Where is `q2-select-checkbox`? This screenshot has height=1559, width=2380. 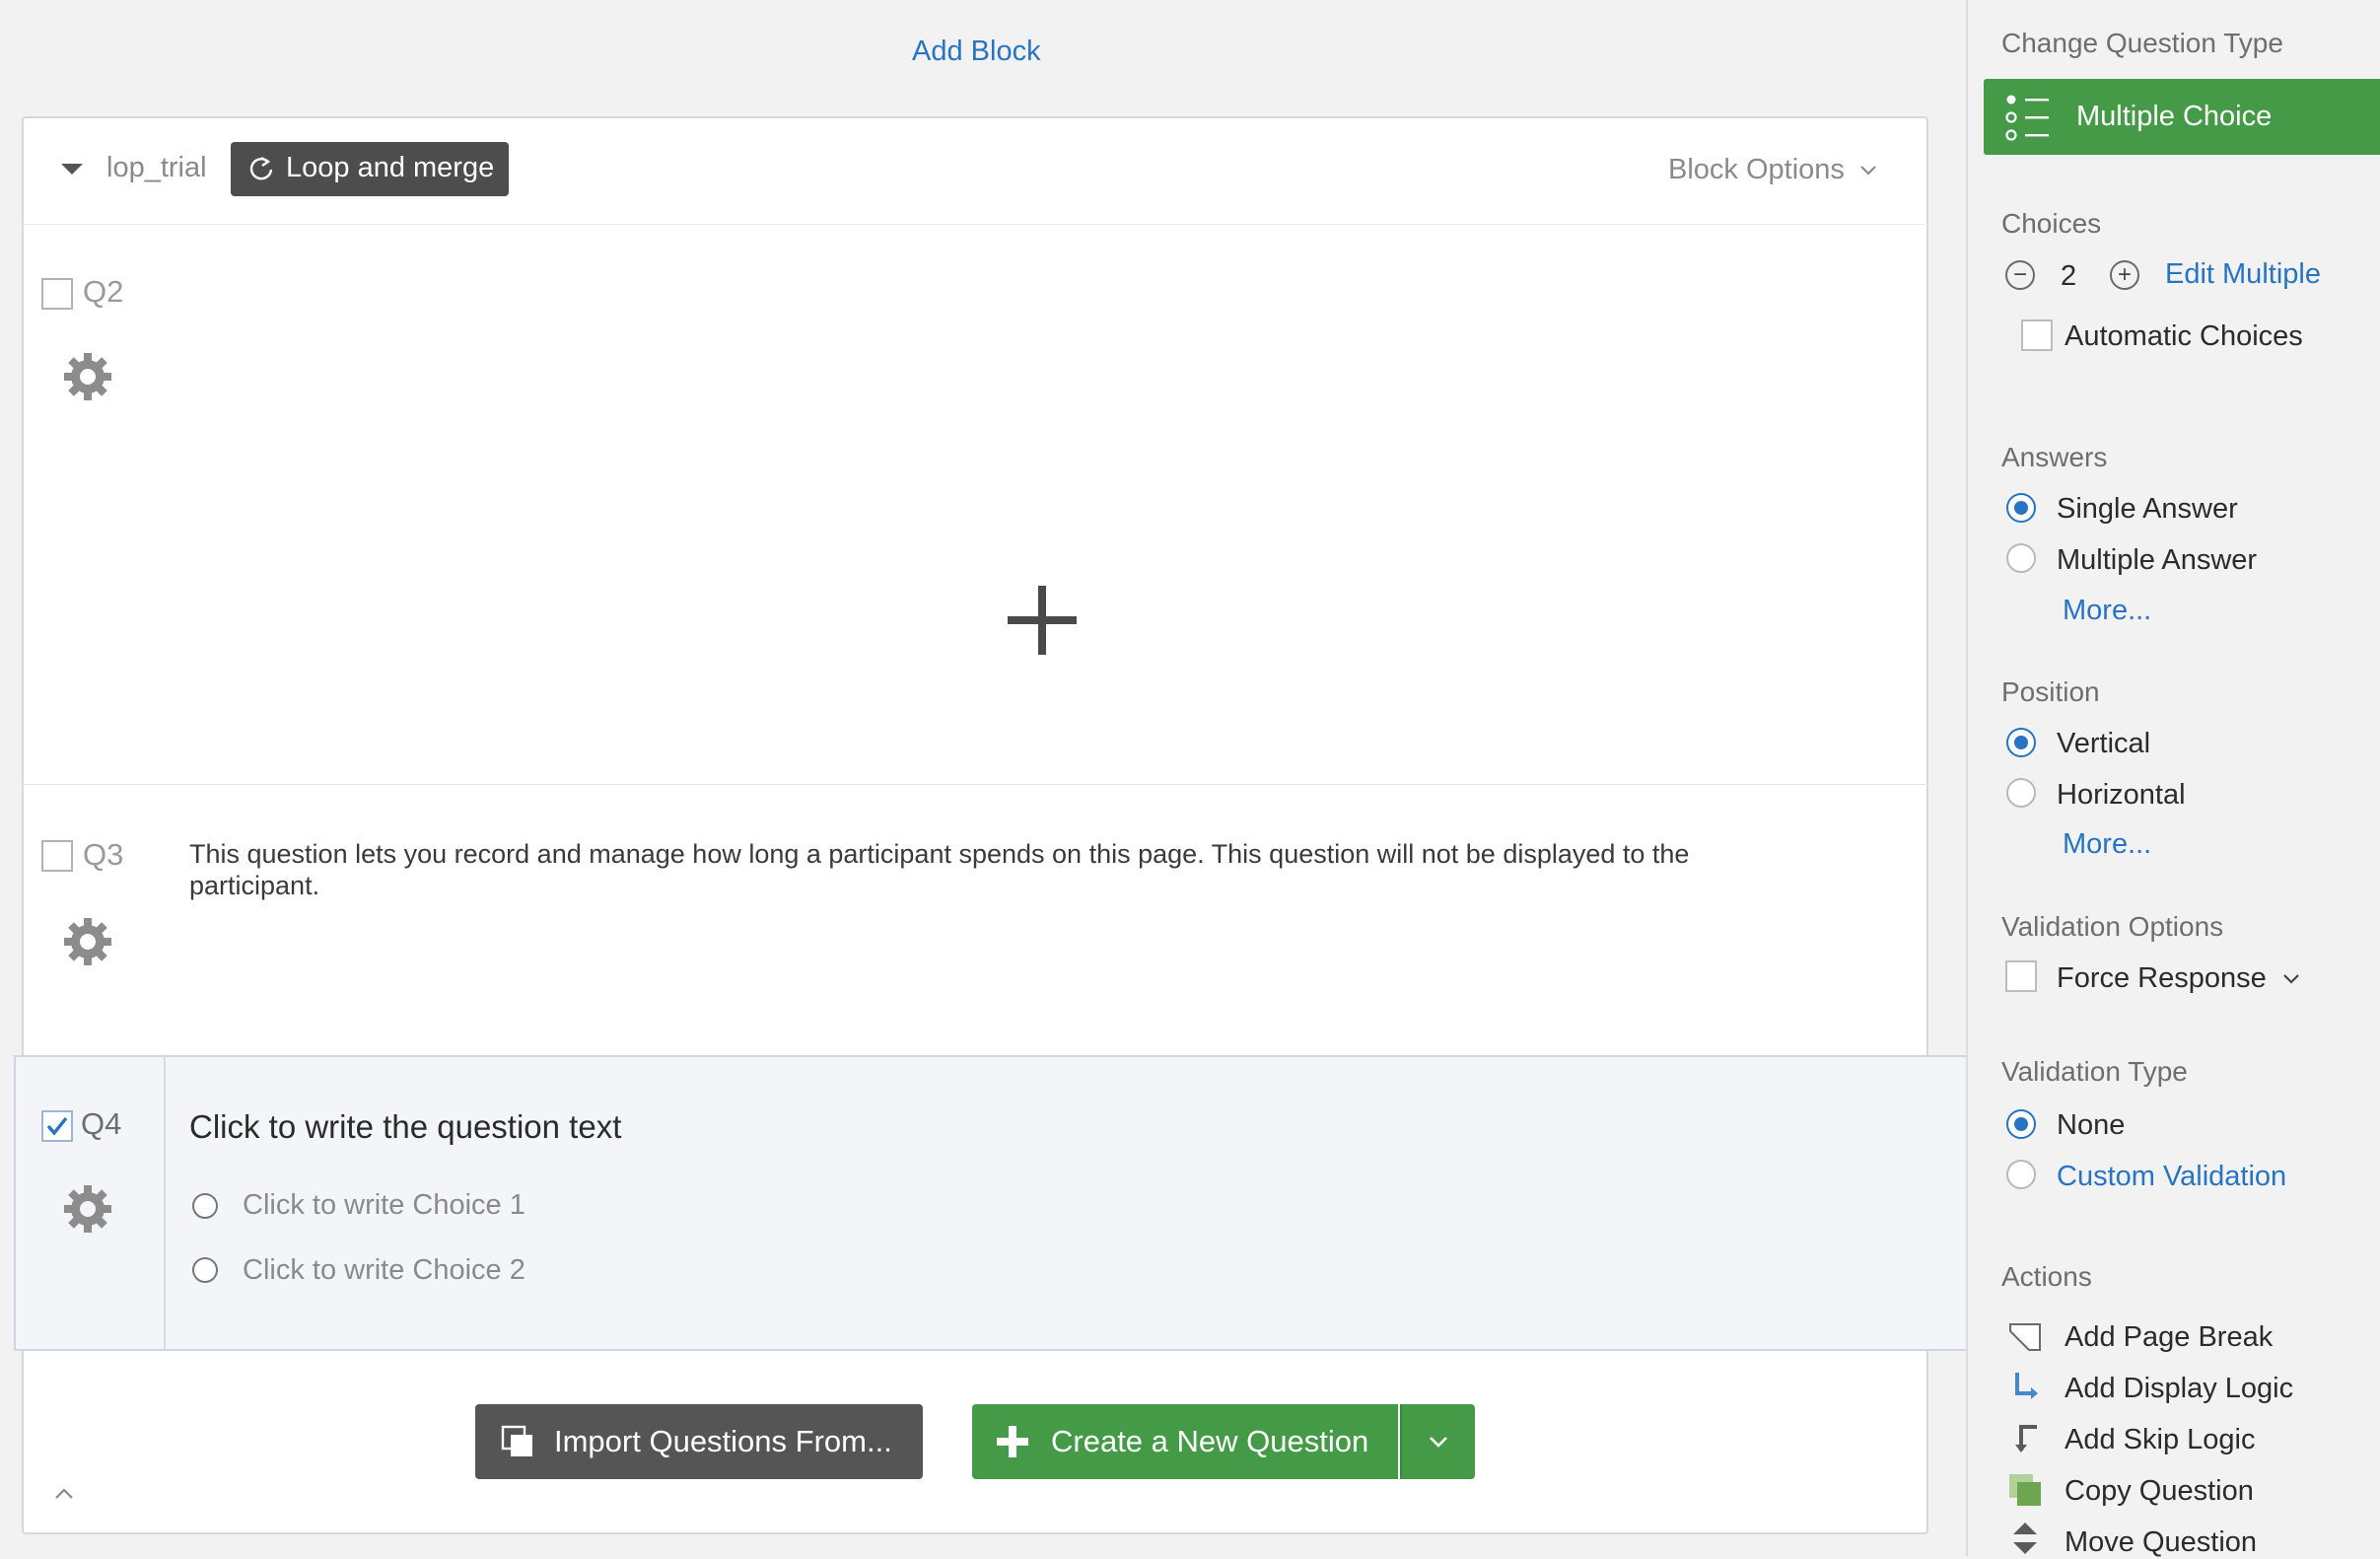
q2-select-checkbox is located at coordinates (57, 294).